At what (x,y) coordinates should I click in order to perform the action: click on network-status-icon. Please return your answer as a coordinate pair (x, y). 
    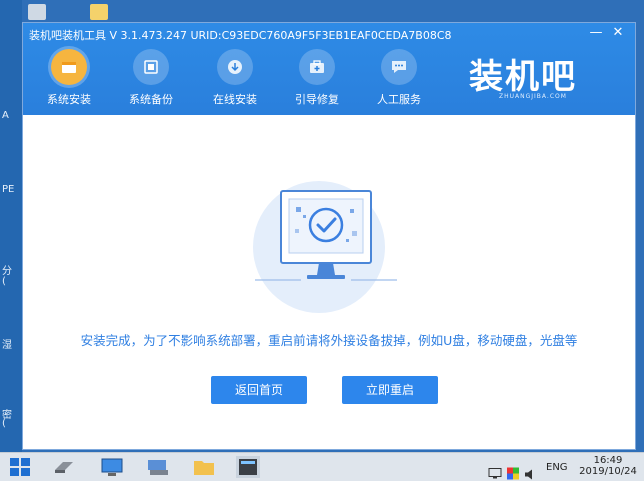
    Looking at the image, I should click on (495, 470).